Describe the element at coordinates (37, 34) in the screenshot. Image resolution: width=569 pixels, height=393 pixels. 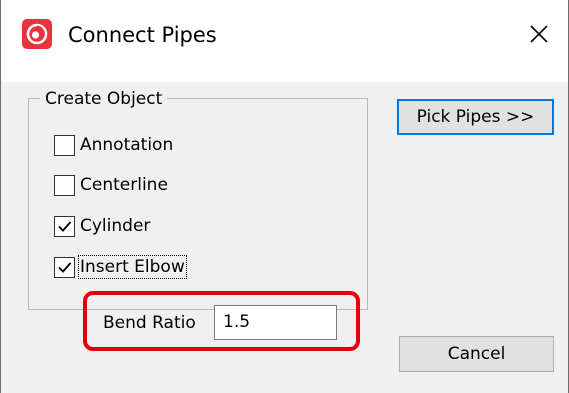
I see `app-logo-icon` at that location.